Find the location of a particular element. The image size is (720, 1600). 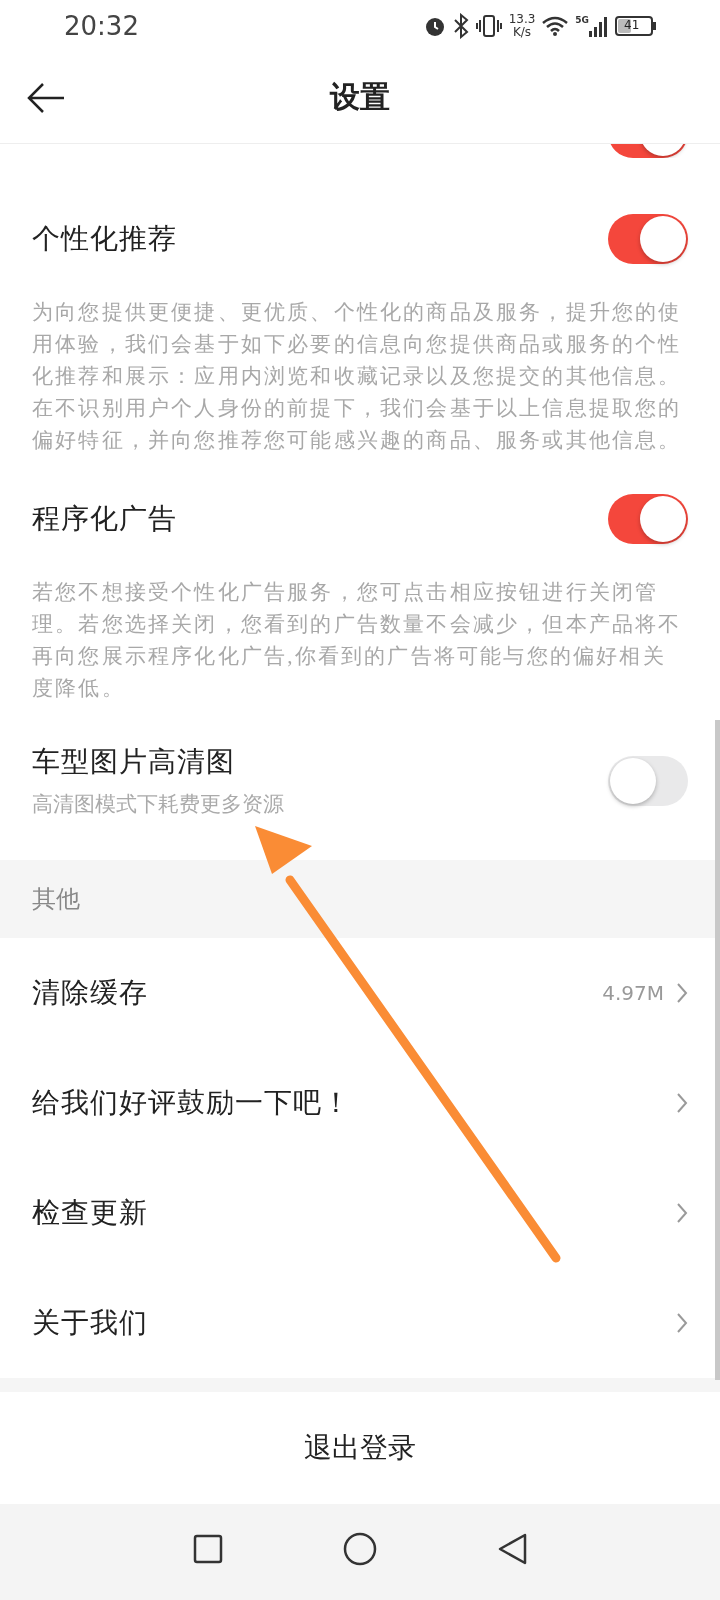

setting-title: 程序化广告 is located at coordinates (104, 519).